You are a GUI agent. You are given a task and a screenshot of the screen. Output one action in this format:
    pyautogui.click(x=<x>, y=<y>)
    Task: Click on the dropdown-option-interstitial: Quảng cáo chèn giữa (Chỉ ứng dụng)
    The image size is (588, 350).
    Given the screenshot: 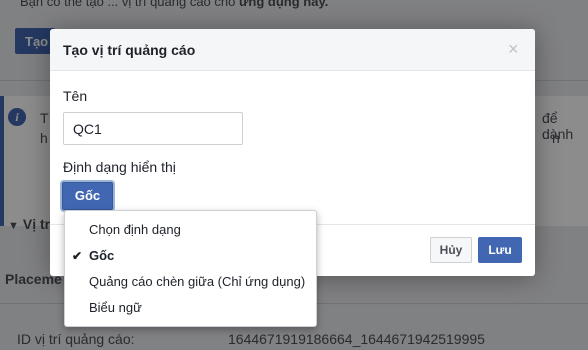 What is the action you would take?
    pyautogui.click(x=190, y=284)
    